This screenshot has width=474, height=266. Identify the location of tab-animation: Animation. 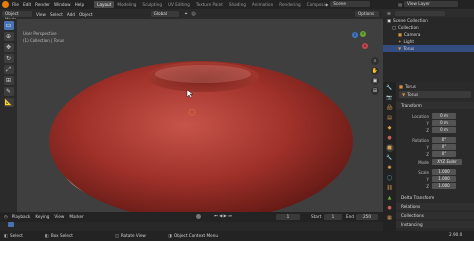
(262, 4).